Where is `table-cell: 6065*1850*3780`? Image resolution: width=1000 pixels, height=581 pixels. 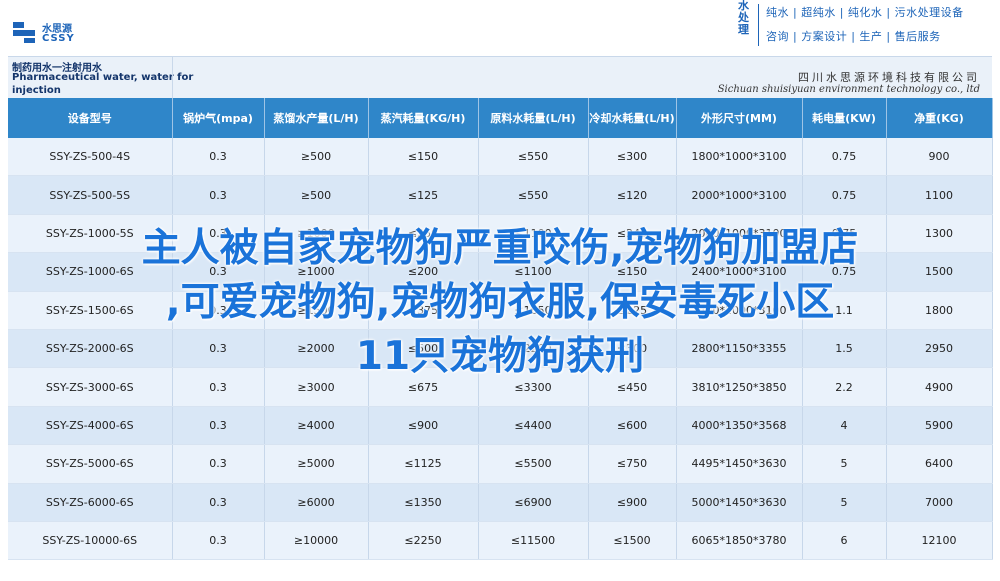 table-cell: 6065*1850*3780 is located at coordinates (739, 541).